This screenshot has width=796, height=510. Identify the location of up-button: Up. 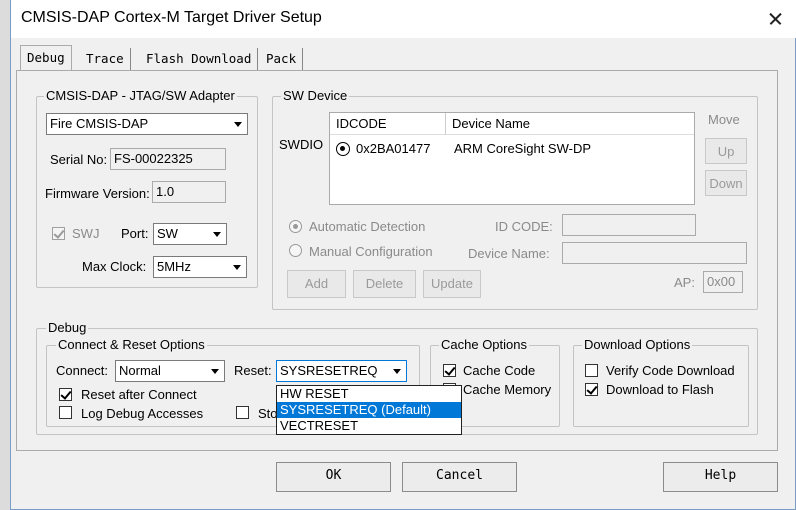
(726, 151).